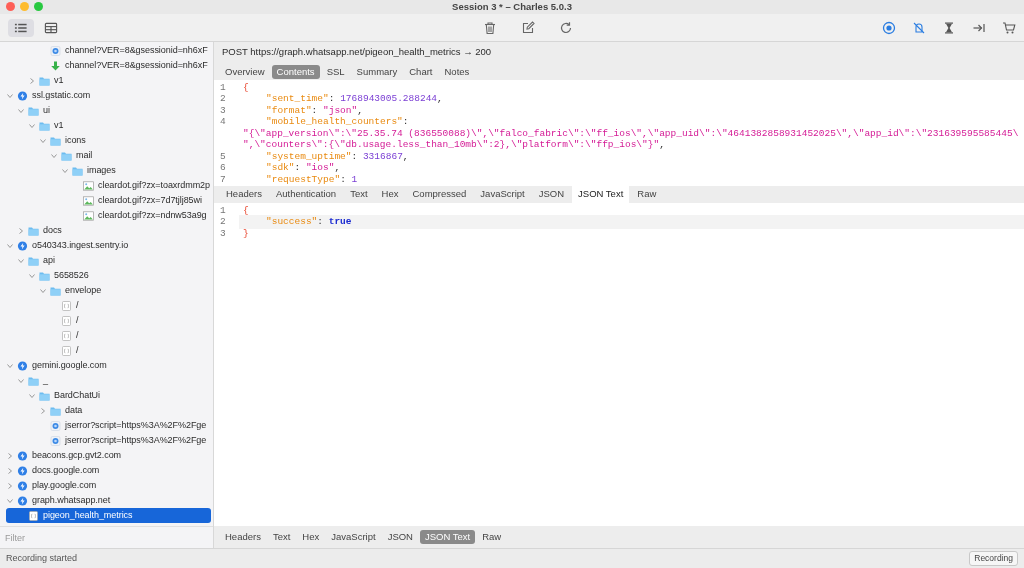  What do you see at coordinates (108, 365) in the screenshot?
I see `tree-row: gemini.google.com` at bounding box center [108, 365].